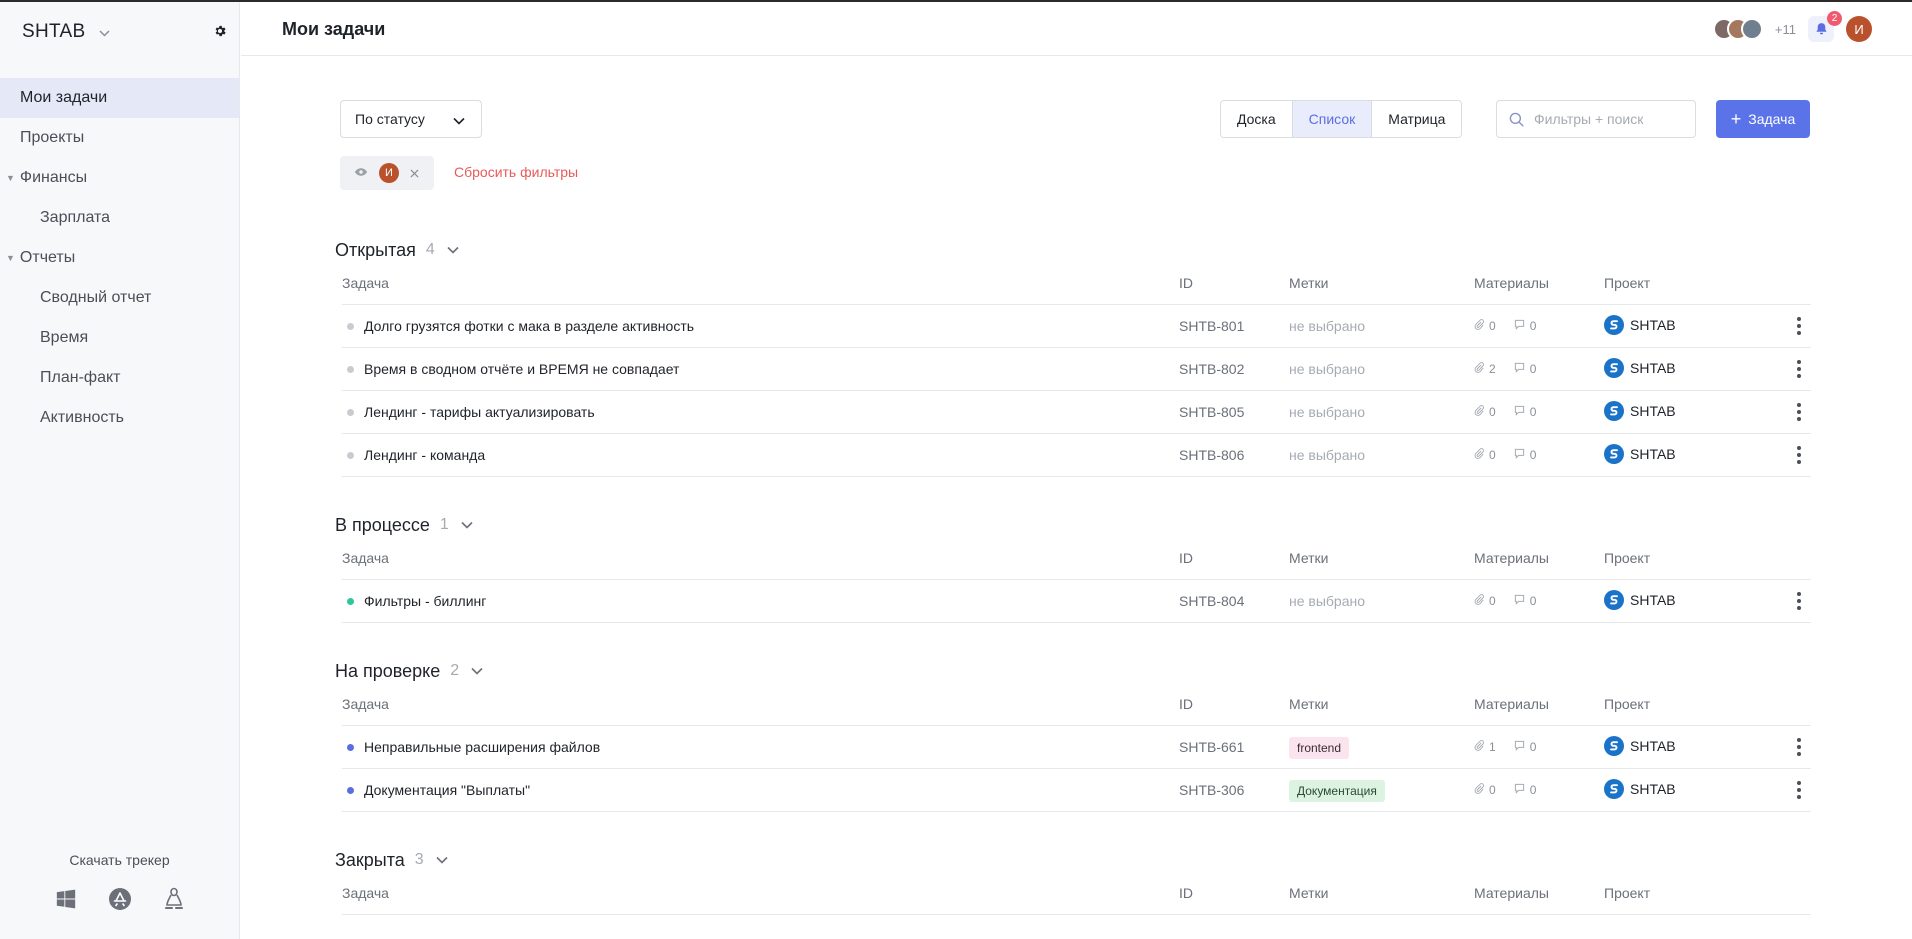  Describe the element at coordinates (174, 899) in the screenshot. I see `linux-icon` at that location.